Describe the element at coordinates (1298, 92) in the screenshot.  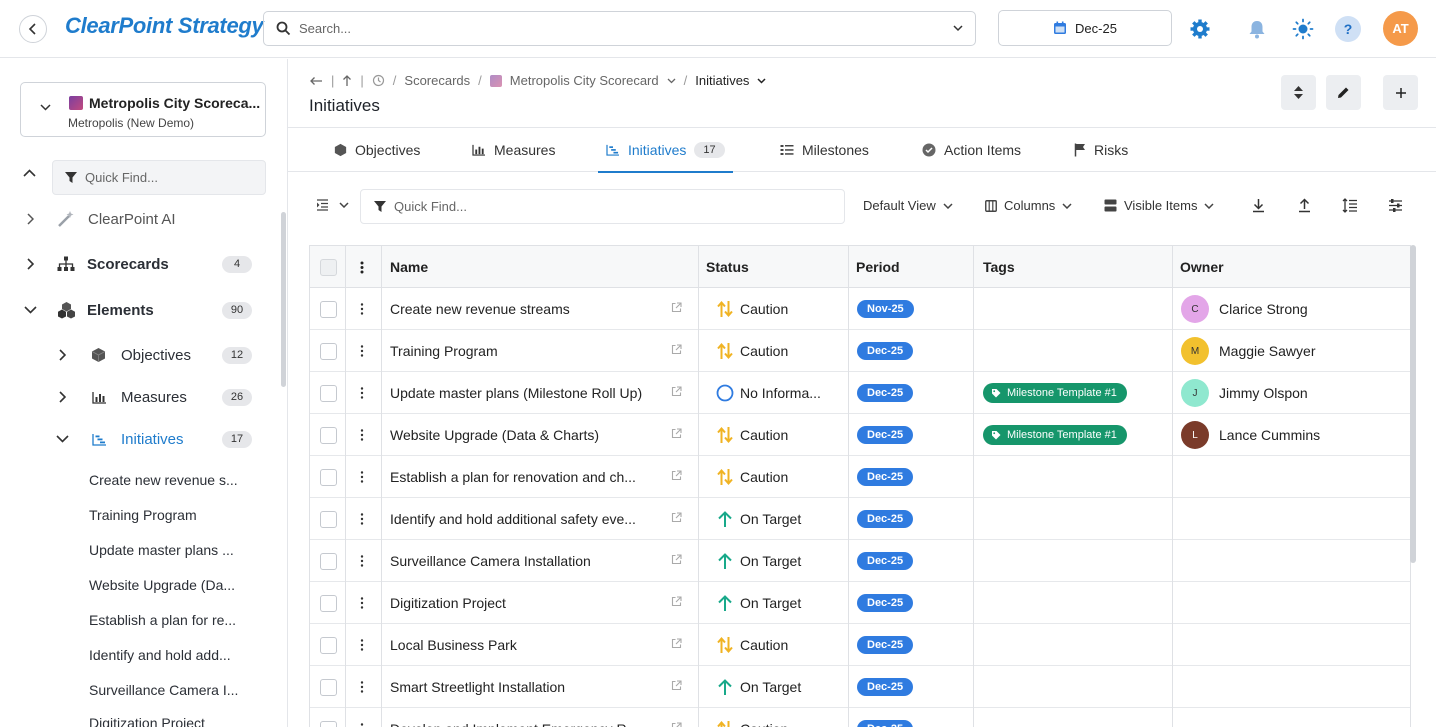
I see `reorder-button` at that location.